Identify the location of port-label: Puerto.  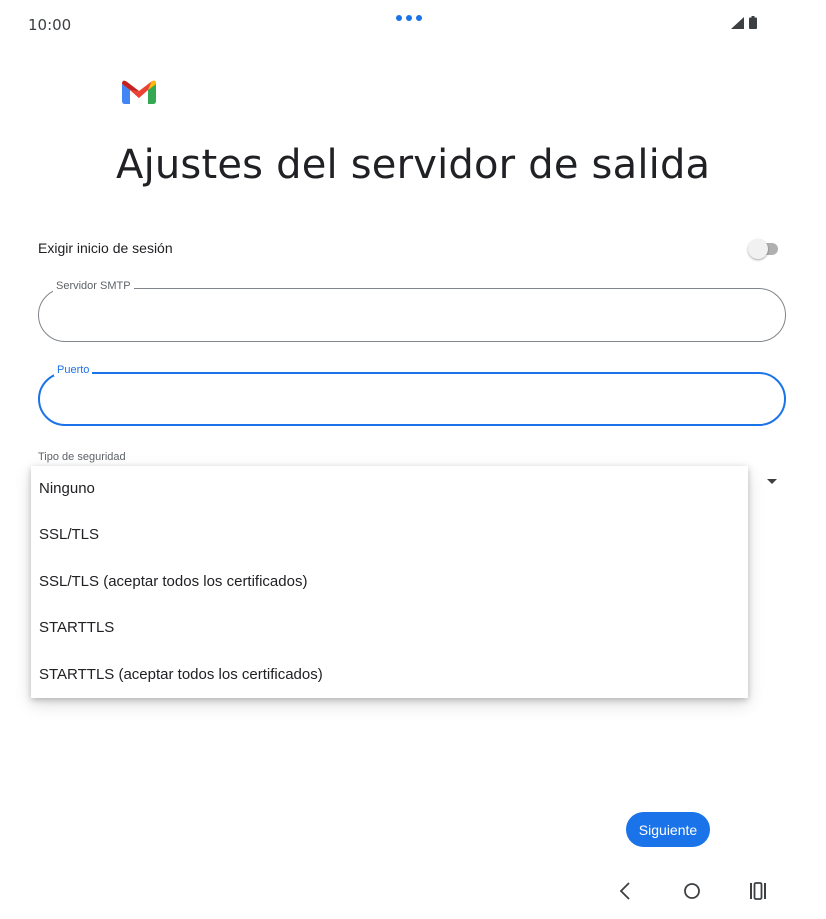
(73, 370).